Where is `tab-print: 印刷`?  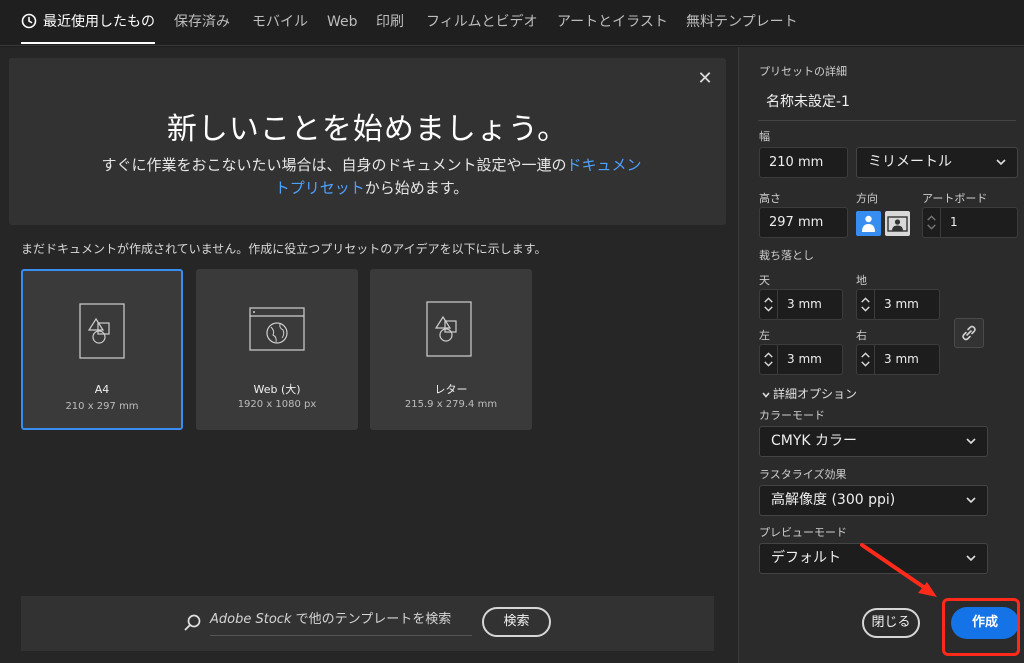 tab-print: 印刷 is located at coordinates (390, 23).